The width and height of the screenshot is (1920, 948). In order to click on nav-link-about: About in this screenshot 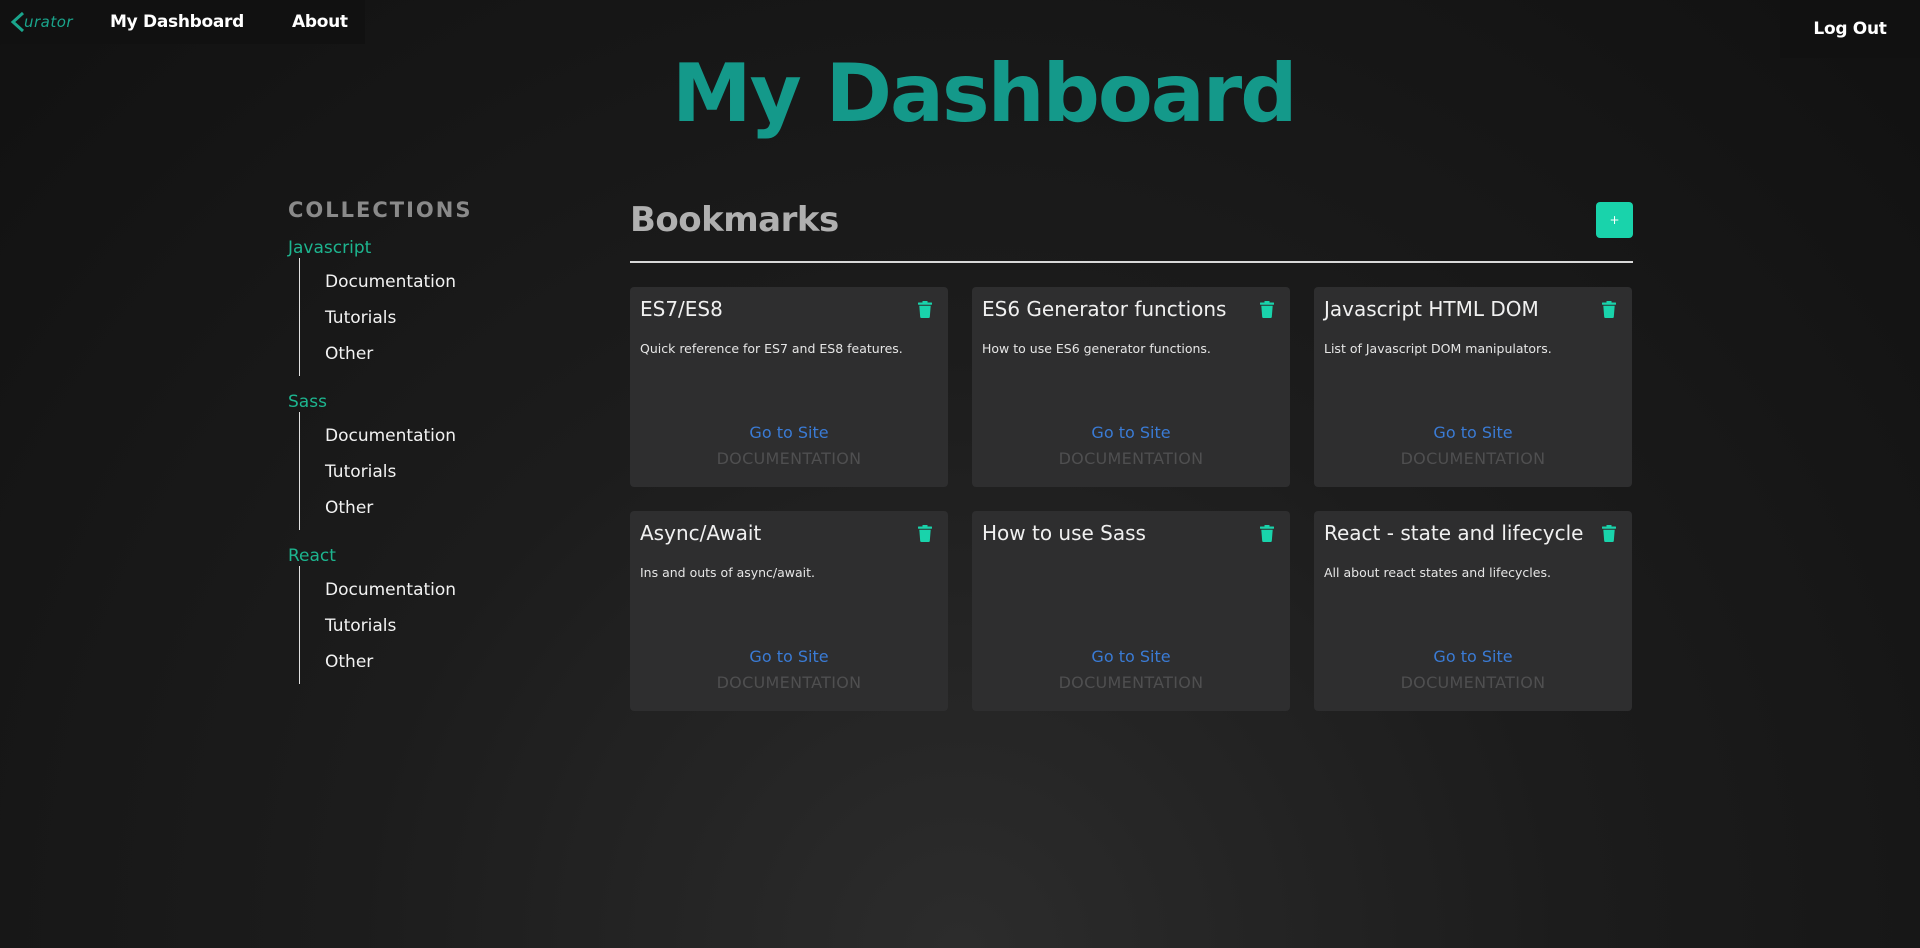, I will do `click(320, 22)`.